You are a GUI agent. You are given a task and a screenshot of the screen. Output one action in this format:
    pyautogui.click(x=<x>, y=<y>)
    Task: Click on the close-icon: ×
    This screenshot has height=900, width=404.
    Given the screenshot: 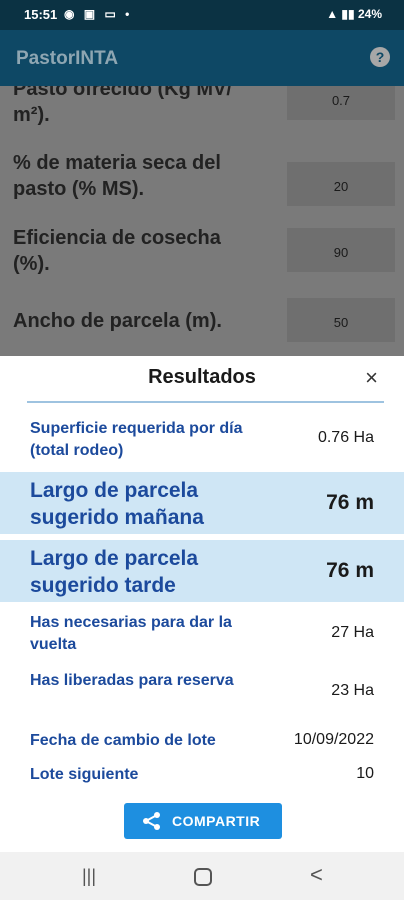 What is the action you would take?
    pyautogui.click(x=371, y=378)
    